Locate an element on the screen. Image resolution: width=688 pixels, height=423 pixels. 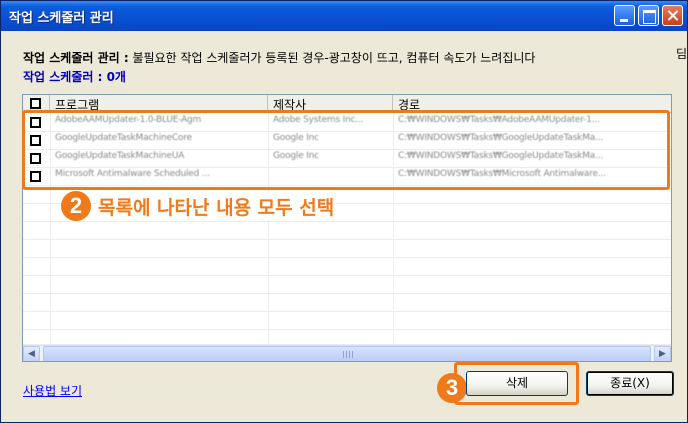
step3-badge: 3 is located at coordinates (452, 388).